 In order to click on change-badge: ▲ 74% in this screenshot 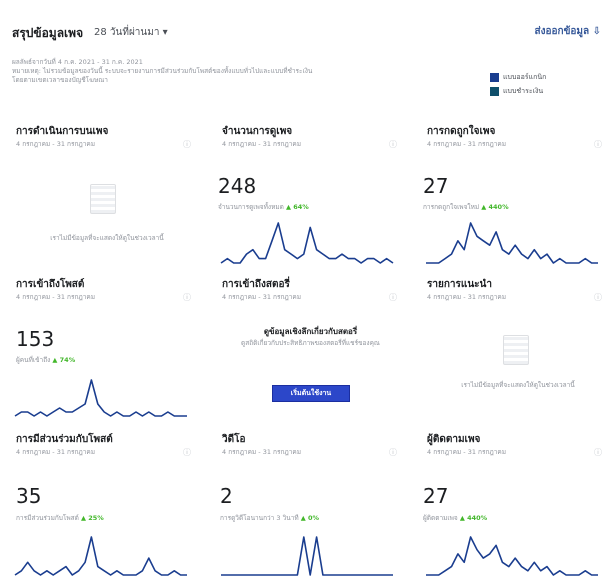, I will do `click(64, 360)`.